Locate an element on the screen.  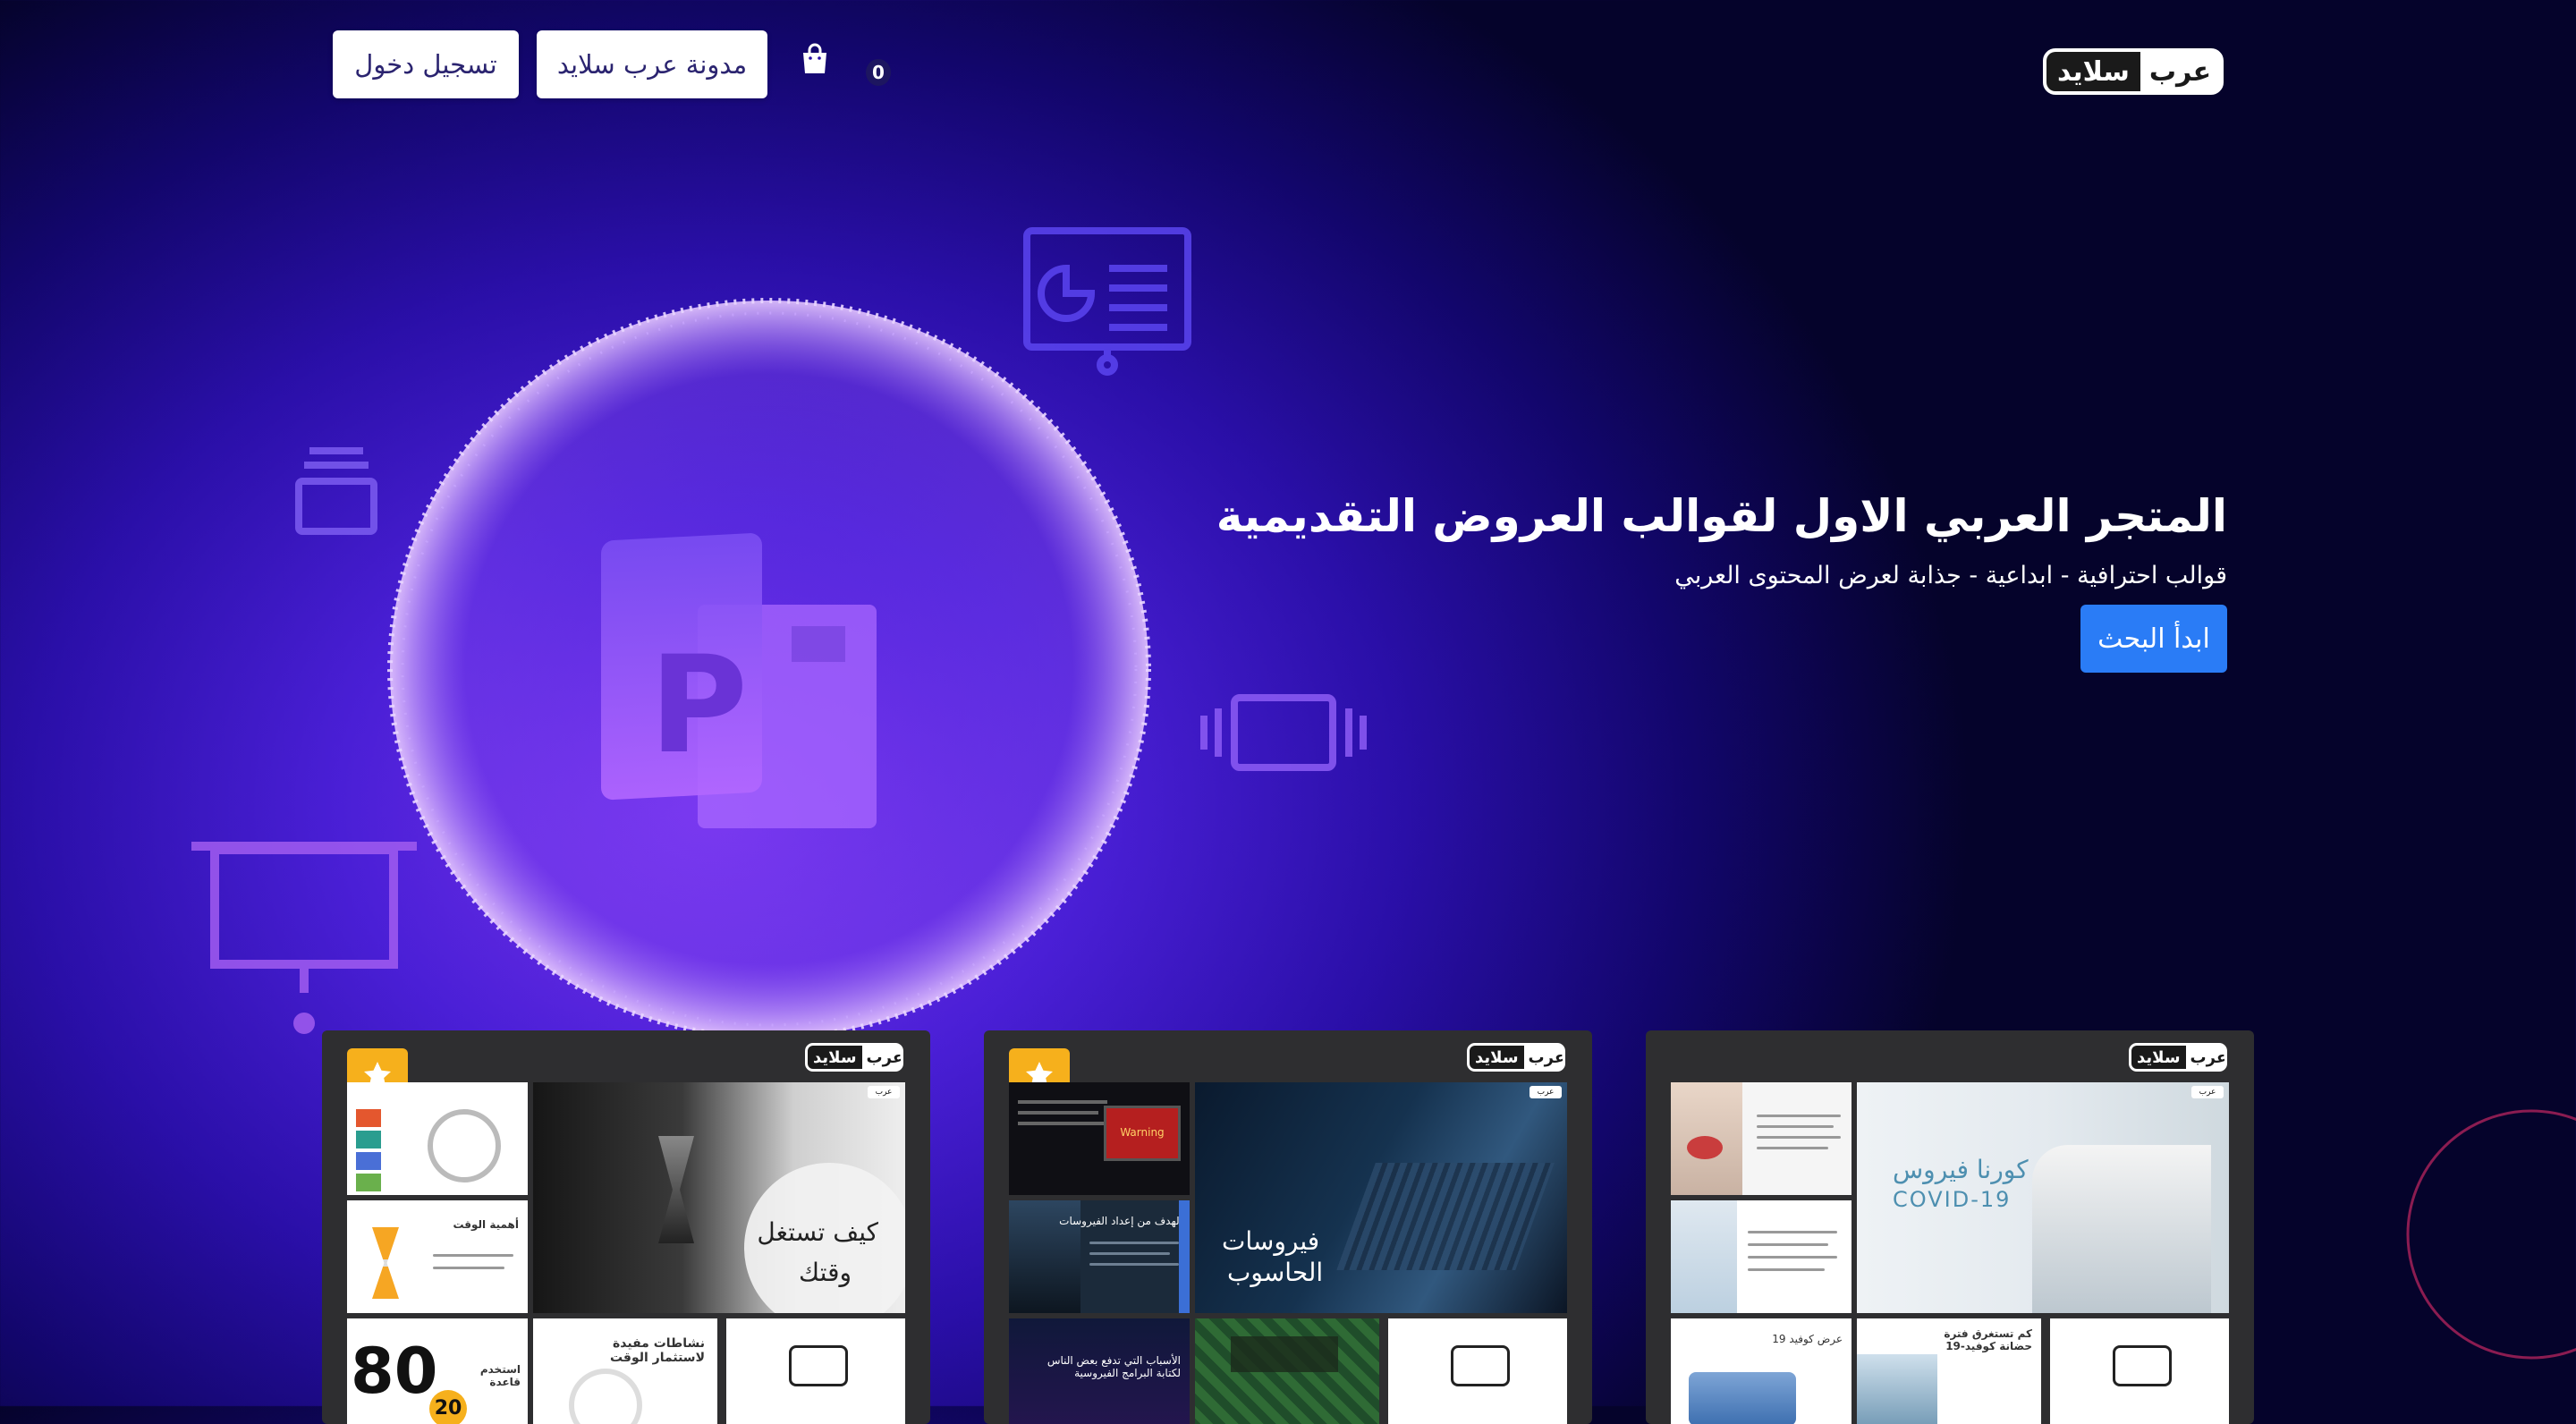
logo-word-a: عرب is located at coordinates (2180, 71).